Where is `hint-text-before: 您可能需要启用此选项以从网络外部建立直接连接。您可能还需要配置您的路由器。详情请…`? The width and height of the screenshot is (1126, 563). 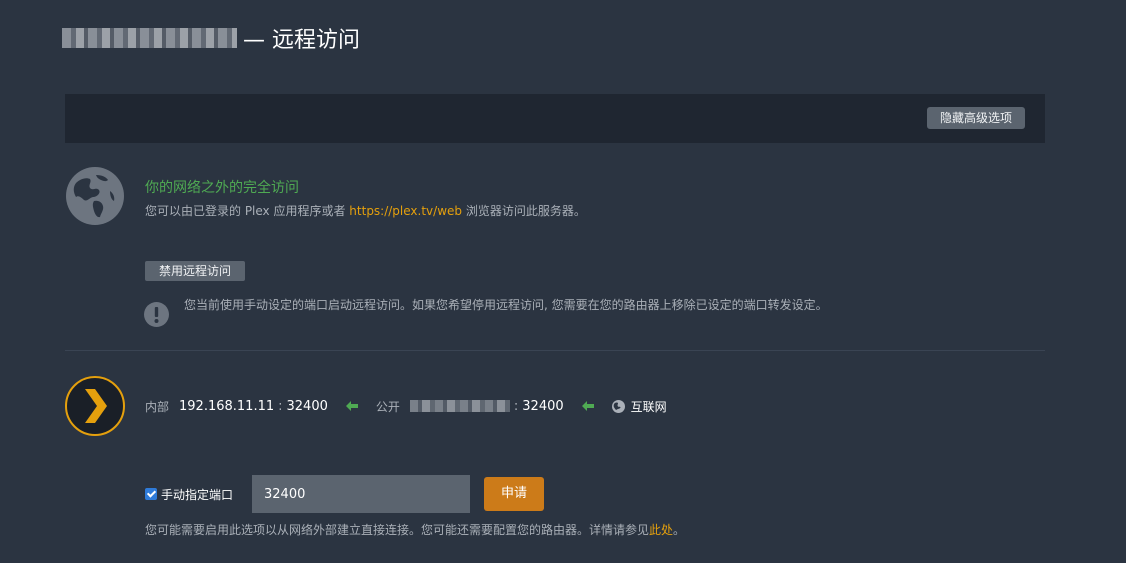 hint-text-before: 您可能需要启用此选项以从网络外部建立直接连接。您可能还需要配置您的路由器。详情请… is located at coordinates (397, 530).